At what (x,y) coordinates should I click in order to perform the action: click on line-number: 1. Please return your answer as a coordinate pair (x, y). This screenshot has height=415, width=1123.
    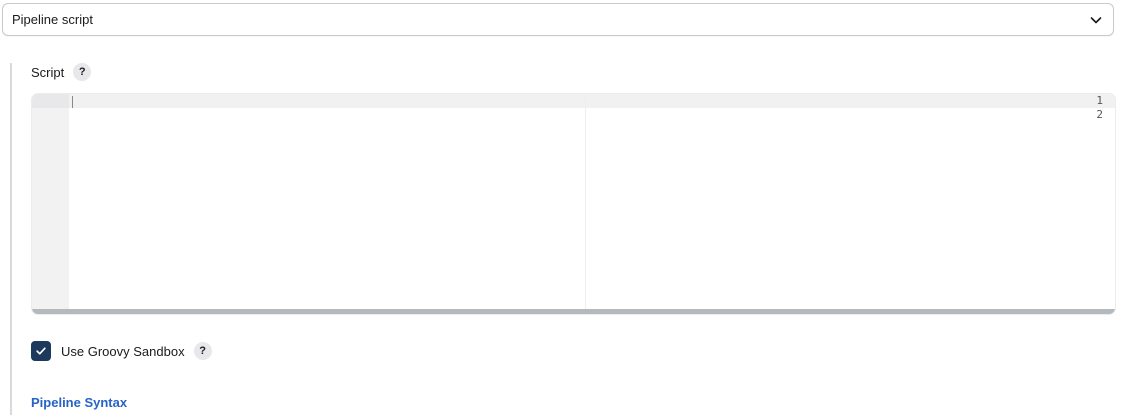
    Looking at the image, I should click on (1099, 100).